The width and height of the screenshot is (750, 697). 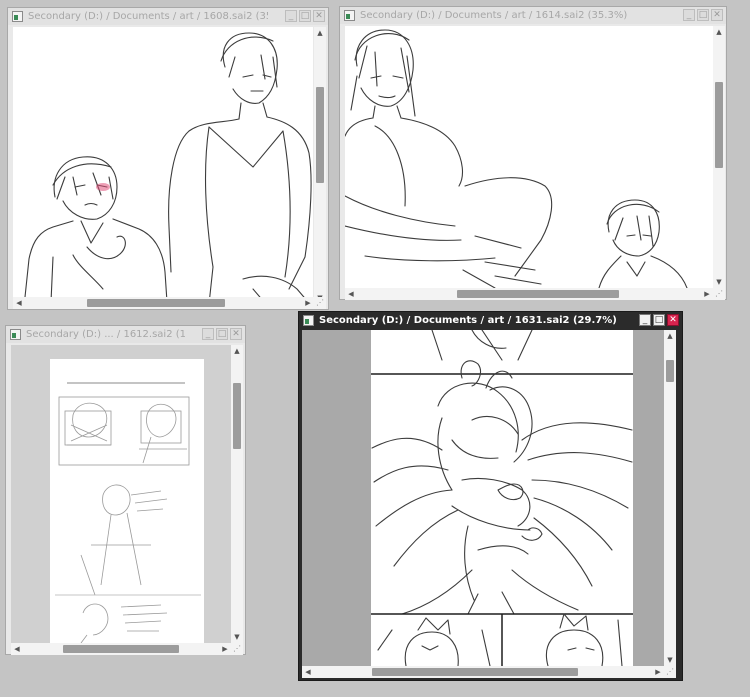 What do you see at coordinates (105, 334) in the screenshot?
I see `window-title: Secondary (D:) ... / 1612.sai2 (17.6%)` at bounding box center [105, 334].